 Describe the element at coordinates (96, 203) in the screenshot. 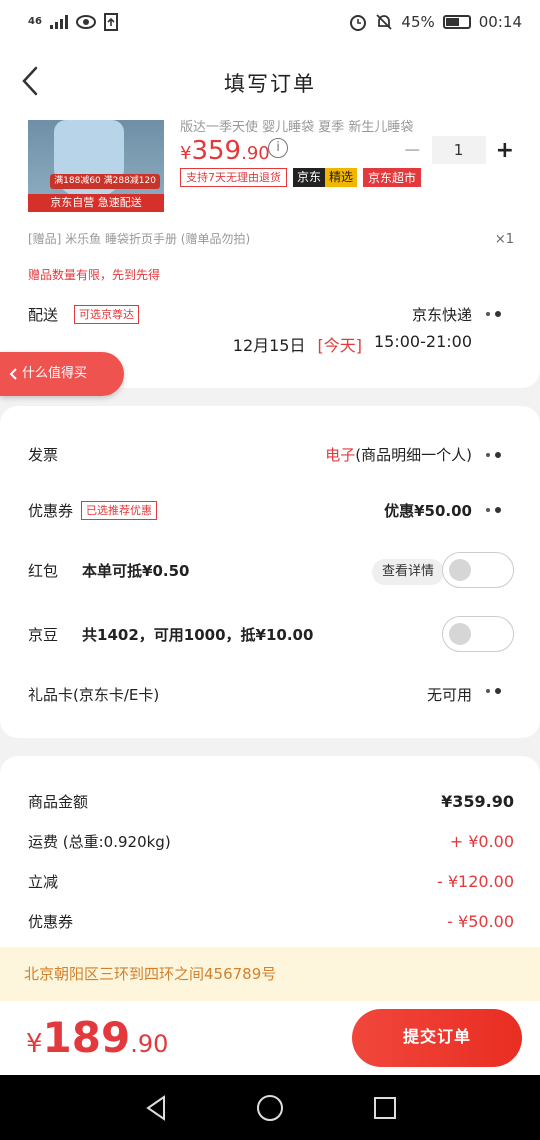

I see `image-banner: 京东自营 急速配送` at that location.